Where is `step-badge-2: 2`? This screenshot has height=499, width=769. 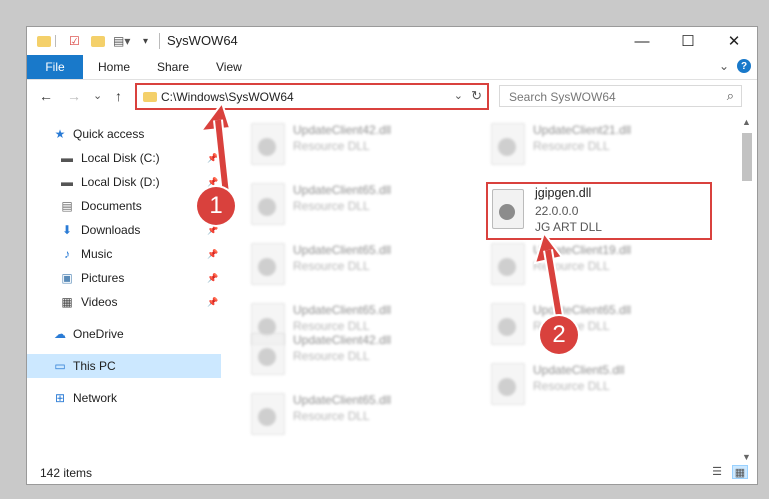
step-badge-2: 2 is located at coordinates (559, 335).